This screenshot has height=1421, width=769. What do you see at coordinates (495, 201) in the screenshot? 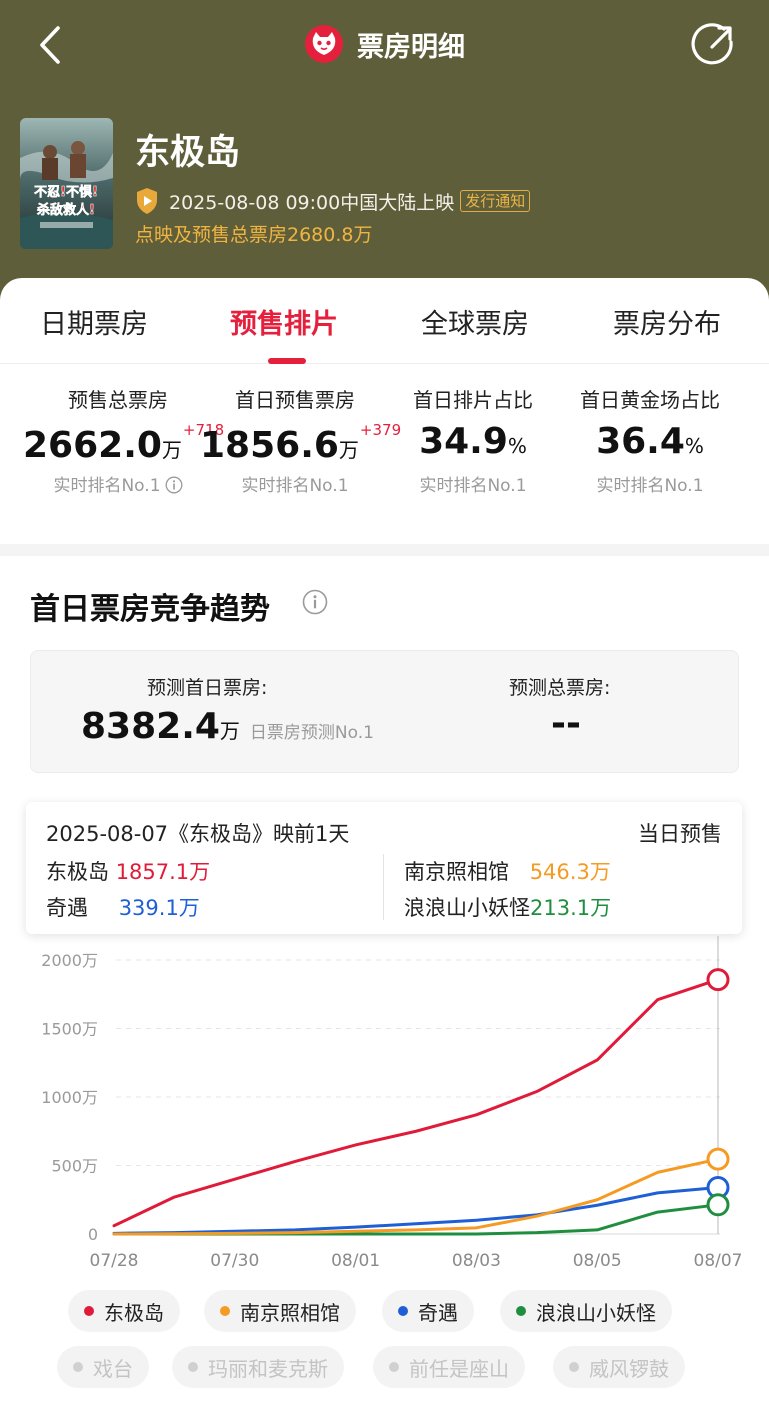
I see `release-notice-tag: 发行通知` at bounding box center [495, 201].